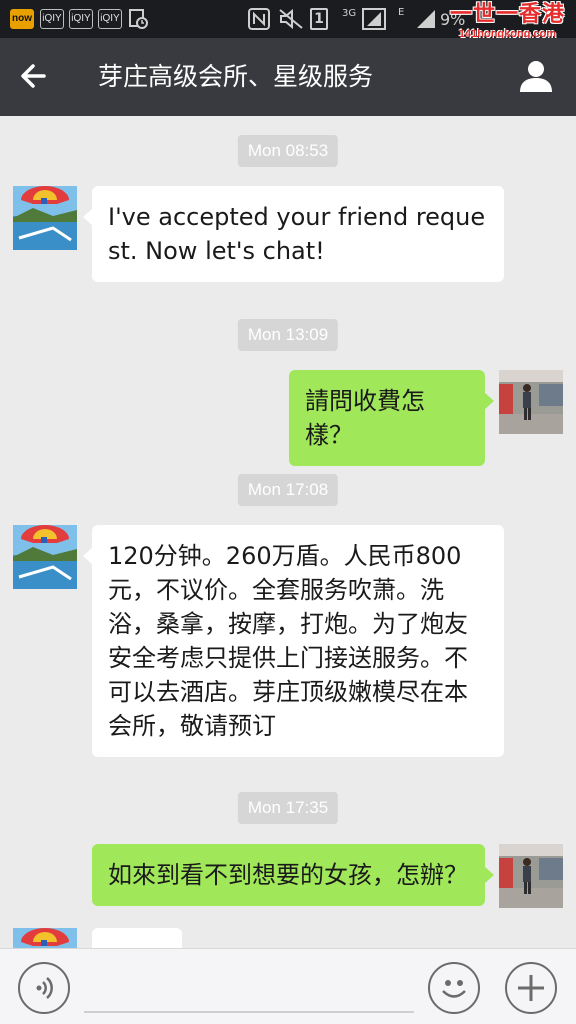 Image resolution: width=576 pixels, height=1024 pixels. I want to click on nav-bar: 芽庄高级会所、星级服务, so click(288, 77).